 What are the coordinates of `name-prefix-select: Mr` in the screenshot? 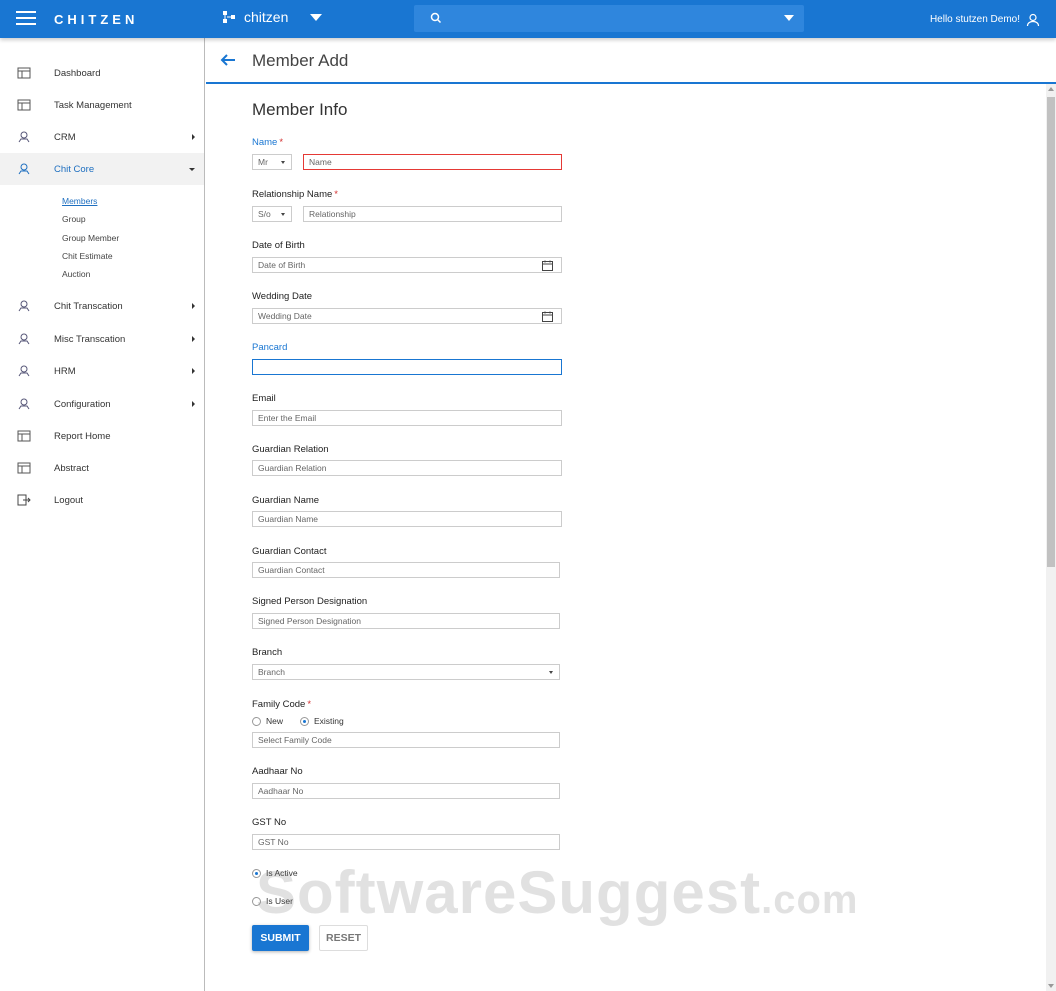 It's located at (272, 162).